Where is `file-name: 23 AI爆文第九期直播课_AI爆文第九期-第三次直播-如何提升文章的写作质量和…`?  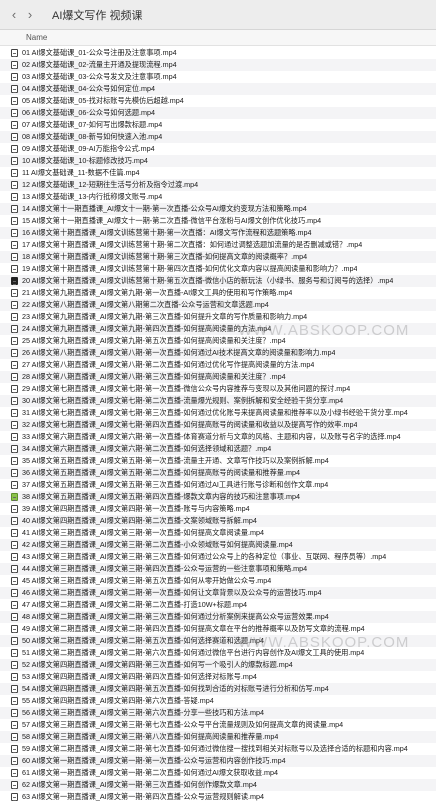 file-name: 23 AI爆文第九期直播课_AI爆文第九期-第三次直播-如何提升文章的写作质量和… is located at coordinates (165, 316).